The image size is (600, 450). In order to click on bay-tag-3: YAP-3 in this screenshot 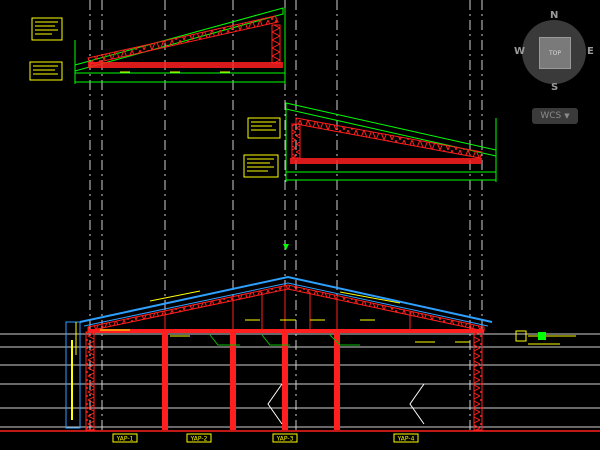, I will do `click(285, 438)`.